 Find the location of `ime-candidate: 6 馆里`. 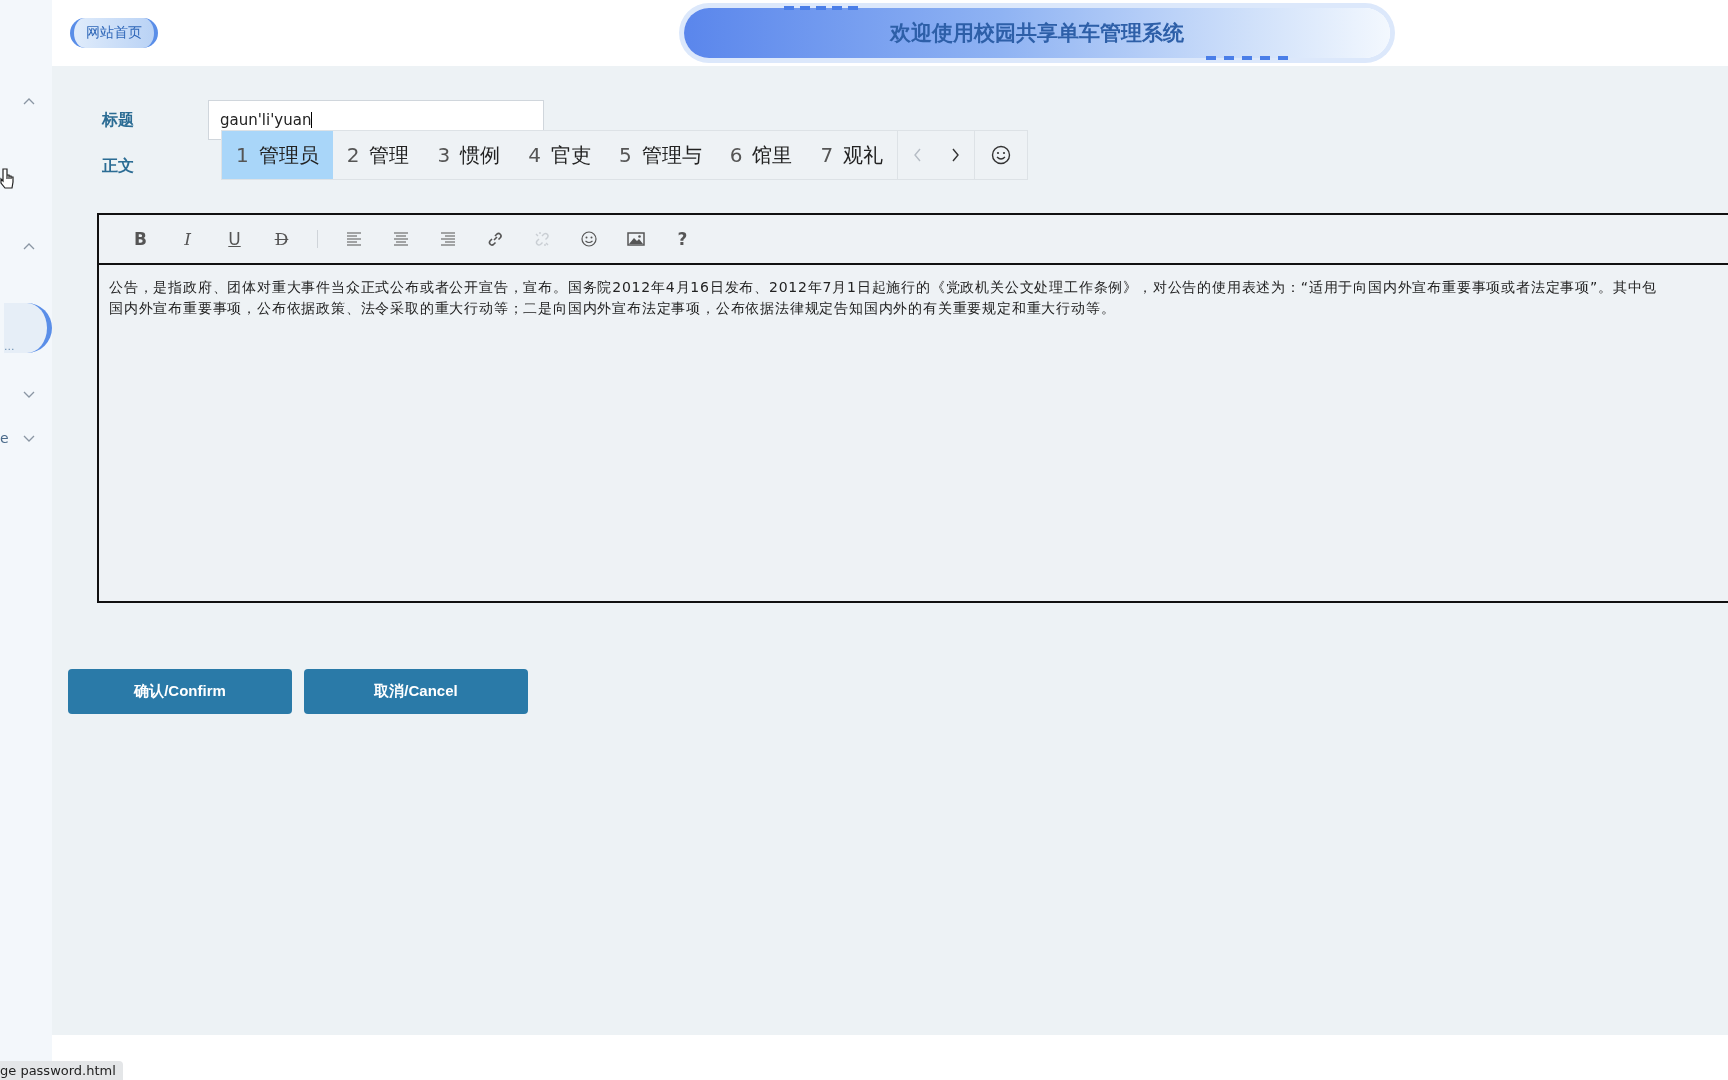

ime-candidate: 6 馆里 is located at coordinates (761, 155).